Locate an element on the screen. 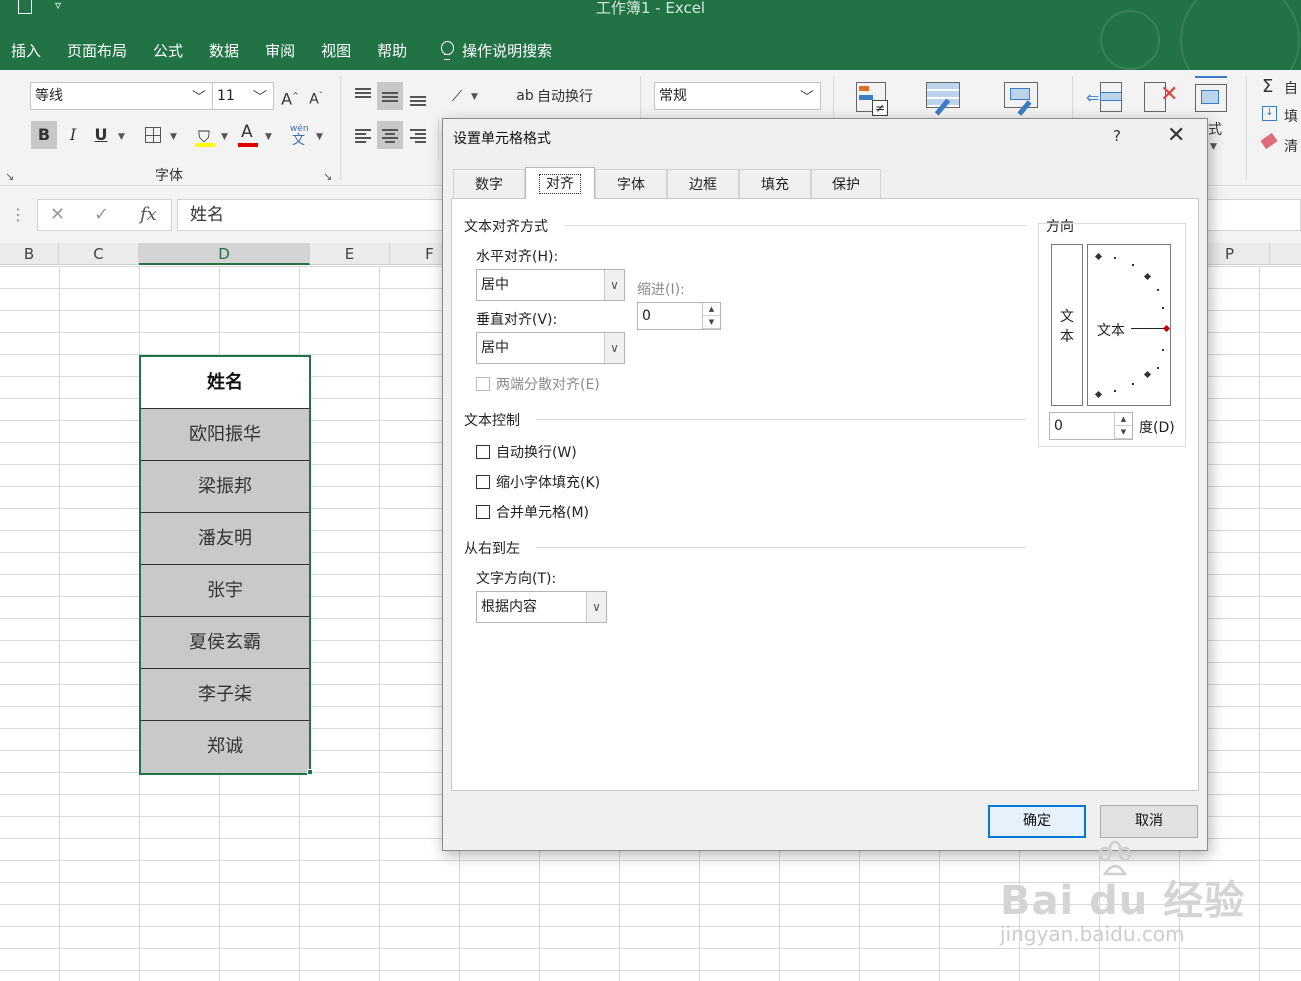 The image size is (1301, 981). number-format-combo: 常规 ﹀ is located at coordinates (737, 96).